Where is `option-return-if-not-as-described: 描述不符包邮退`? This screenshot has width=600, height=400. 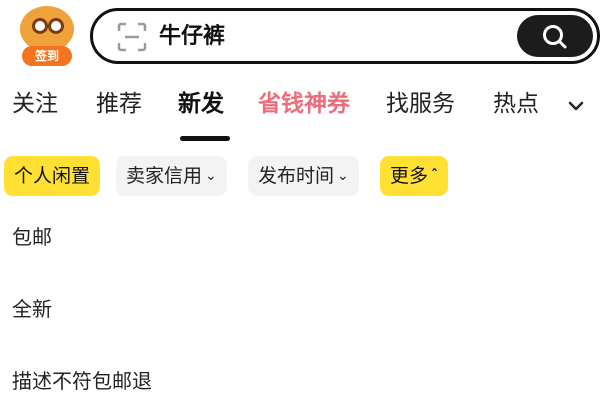 option-return-if-not-as-described: 描述不符包邮退 is located at coordinates (82, 381).